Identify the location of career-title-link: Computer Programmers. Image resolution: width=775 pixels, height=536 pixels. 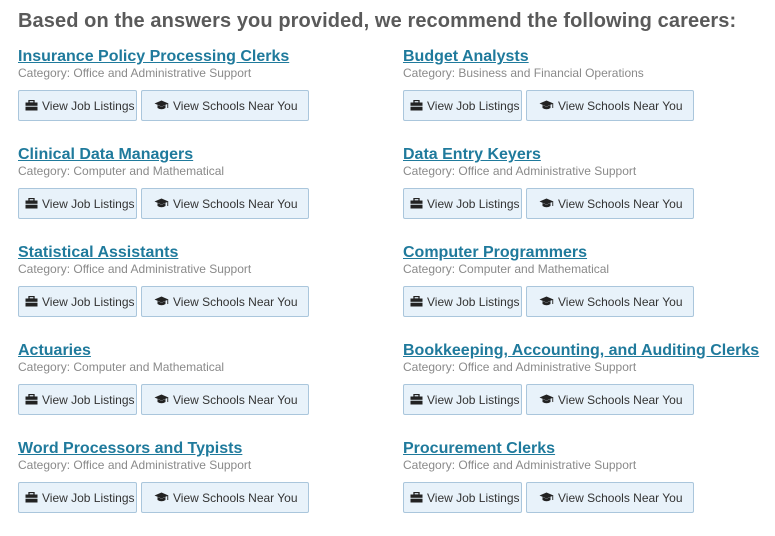
(495, 252).